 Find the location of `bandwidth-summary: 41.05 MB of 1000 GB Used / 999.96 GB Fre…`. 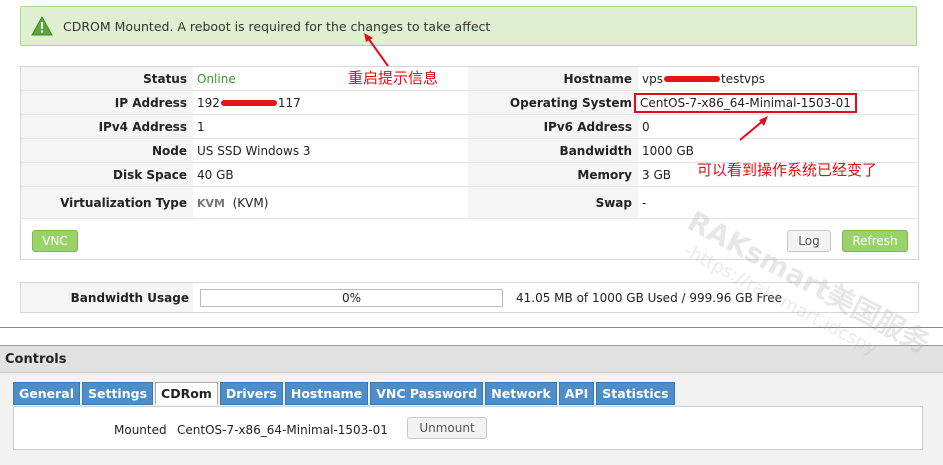

bandwidth-summary: 41.05 MB of 1000 GB Used / 999.96 GB Fre… is located at coordinates (649, 297).